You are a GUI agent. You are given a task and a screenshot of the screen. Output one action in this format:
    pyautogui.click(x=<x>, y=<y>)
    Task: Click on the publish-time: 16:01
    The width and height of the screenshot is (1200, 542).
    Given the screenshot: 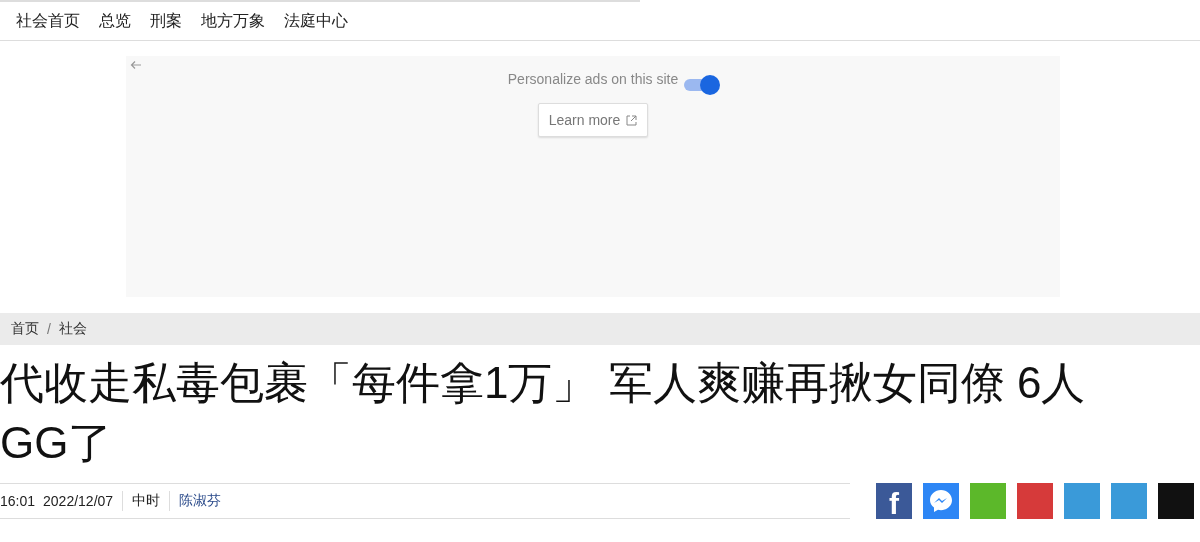 What is the action you would take?
    pyautogui.click(x=18, y=501)
    